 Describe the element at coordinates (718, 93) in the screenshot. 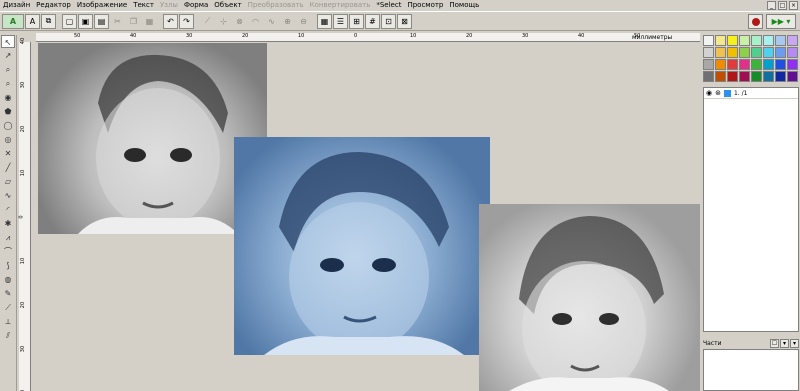

I see `lock-icon: ⊛` at that location.